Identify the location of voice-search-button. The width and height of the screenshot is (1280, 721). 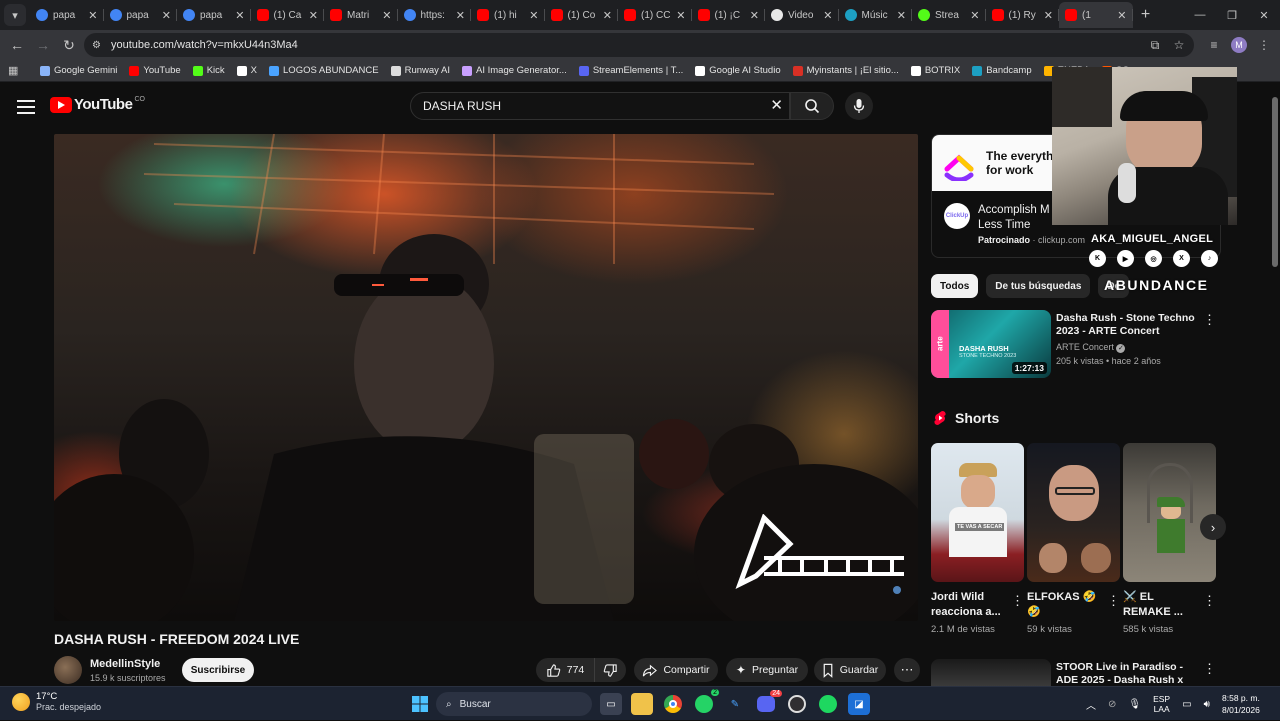
(859, 106).